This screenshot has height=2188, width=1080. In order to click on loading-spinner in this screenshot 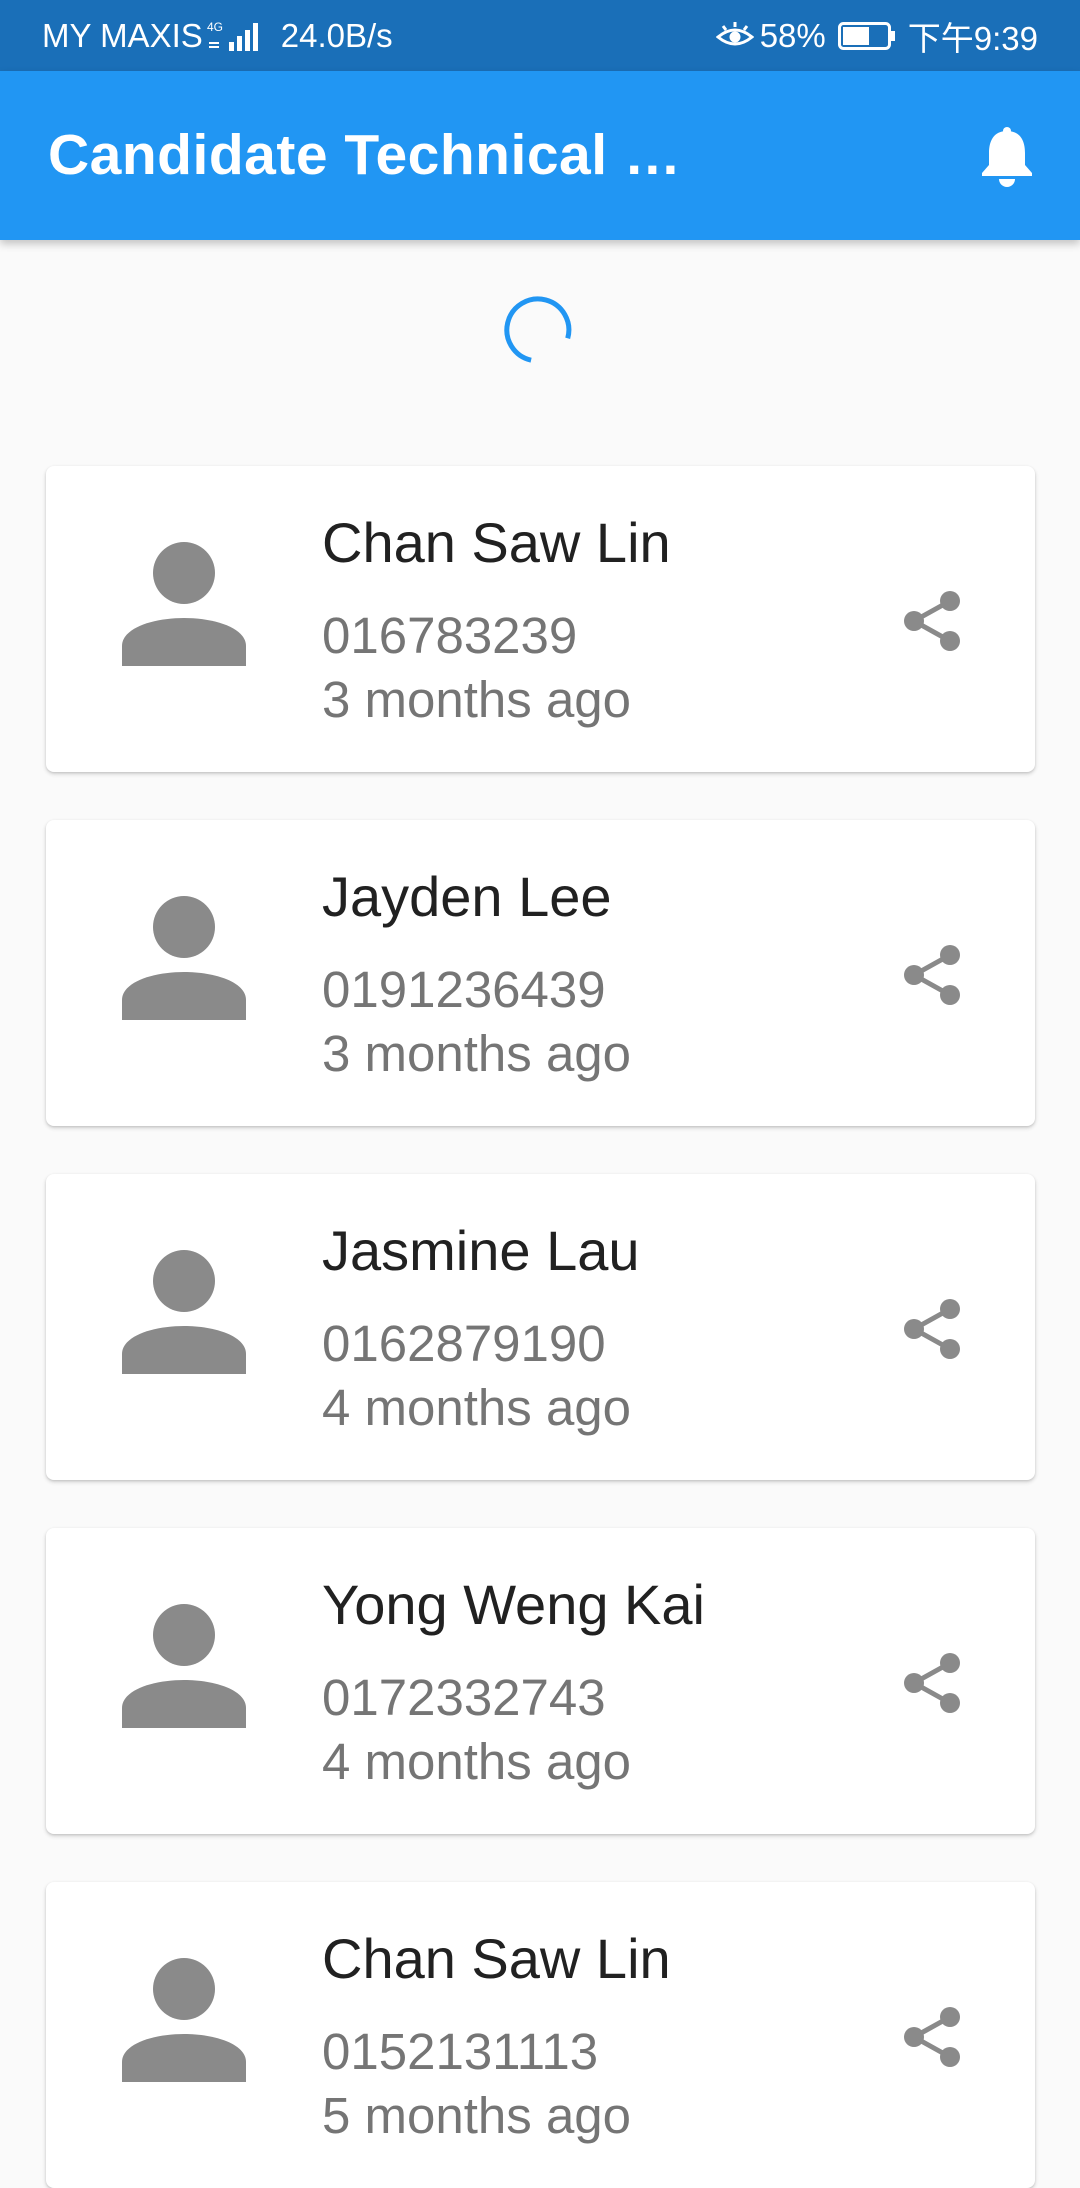, I will do `click(538, 330)`.